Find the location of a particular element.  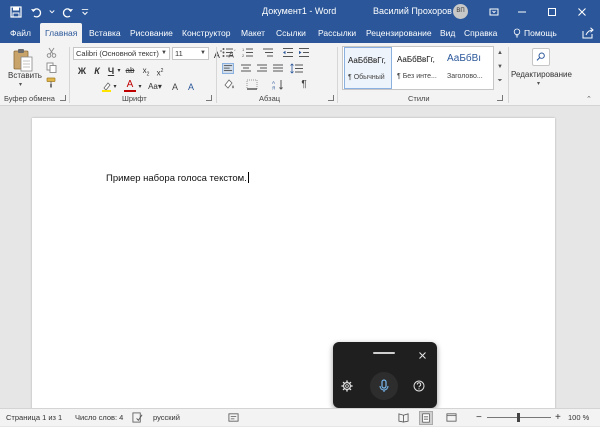

read-mode-icon is located at coordinates (404, 418).